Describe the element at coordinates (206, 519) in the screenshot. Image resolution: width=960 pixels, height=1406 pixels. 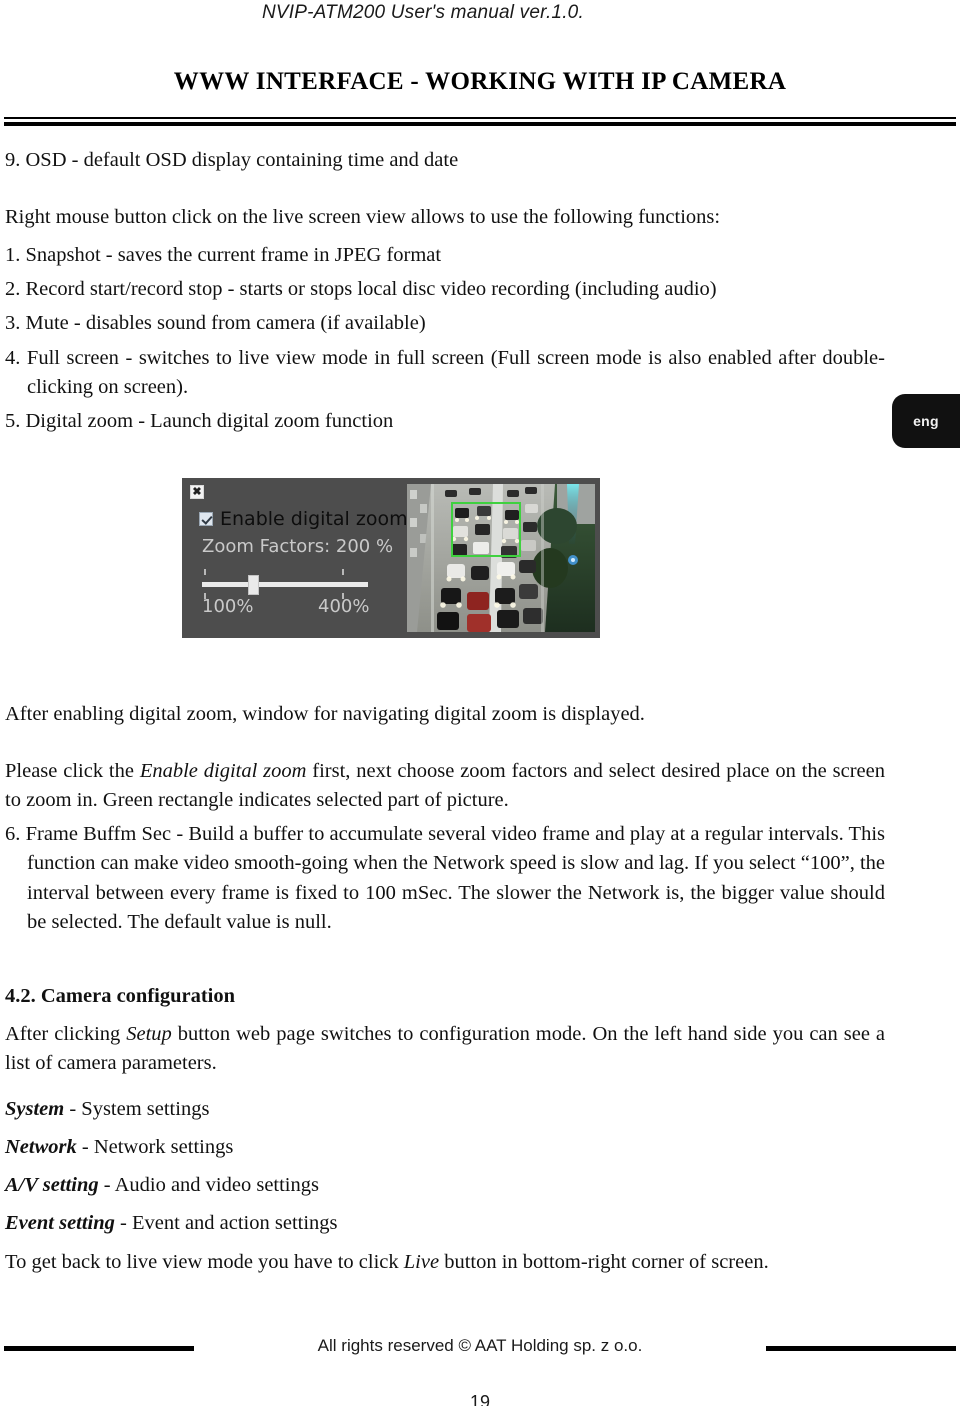
I see `enable-digital-zoom-checkbox` at that location.